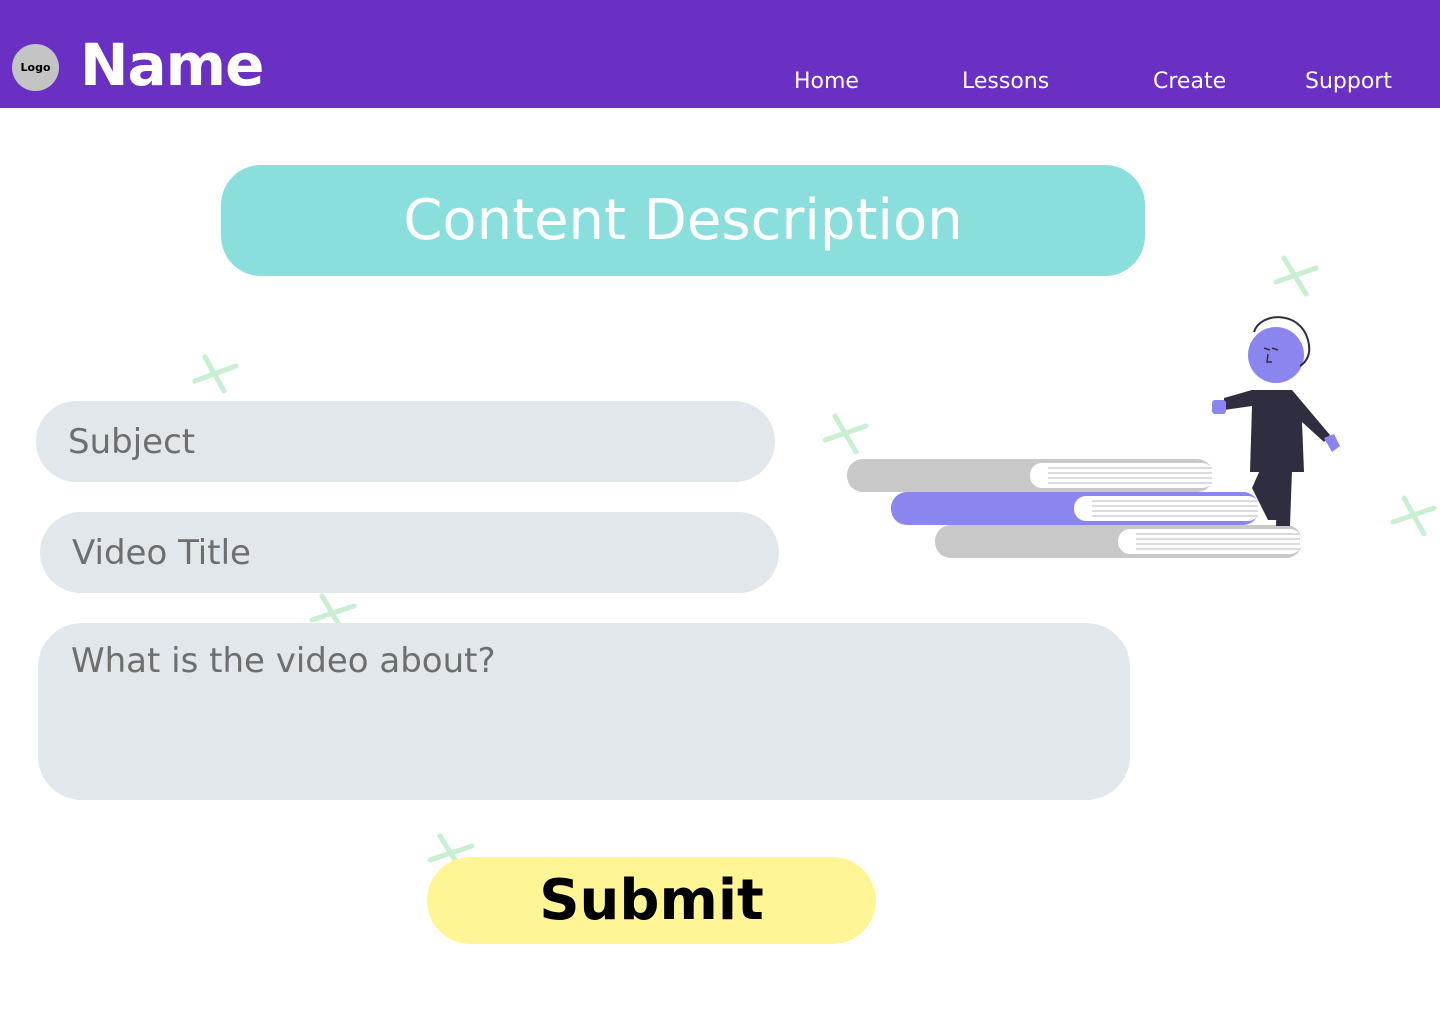 The image size is (1440, 1024). I want to click on nav-create: Create, so click(1189, 82).